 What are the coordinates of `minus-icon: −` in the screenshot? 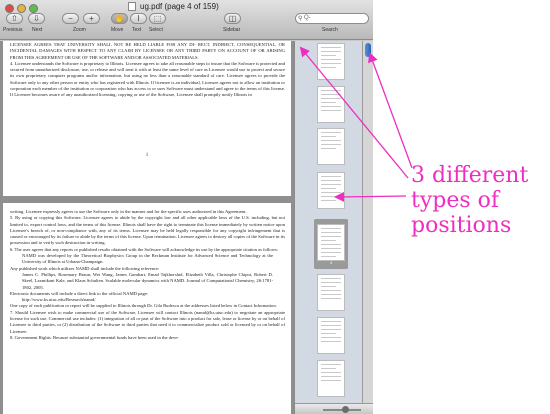 It's located at (70, 18).